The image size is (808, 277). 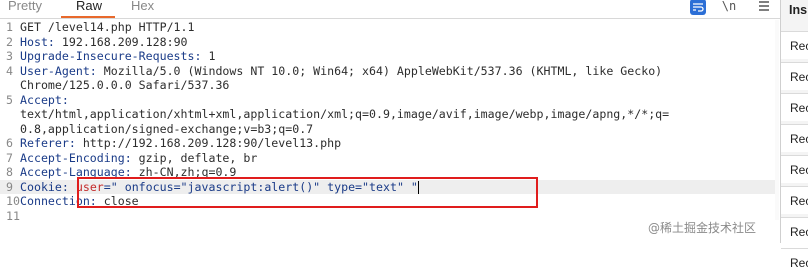 I want to click on request-line: 1 GET /level14.php HTTP/1.1, so click(x=387, y=27).